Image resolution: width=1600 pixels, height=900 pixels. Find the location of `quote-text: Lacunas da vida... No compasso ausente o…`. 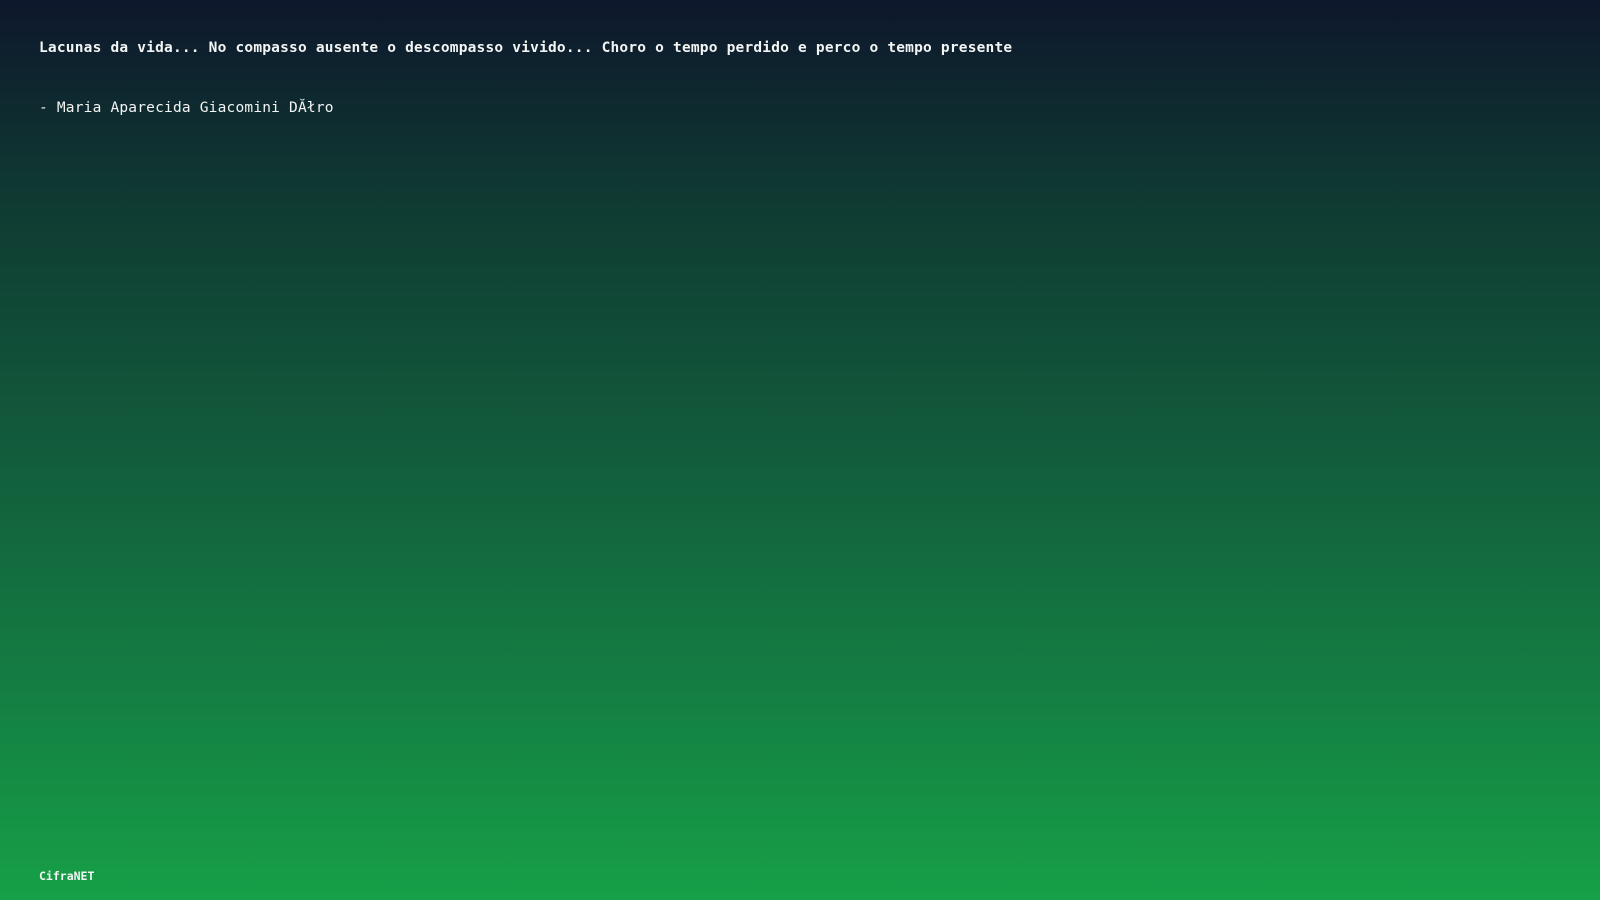

quote-text: Lacunas da vida... No compasso ausente o… is located at coordinates (526, 48).